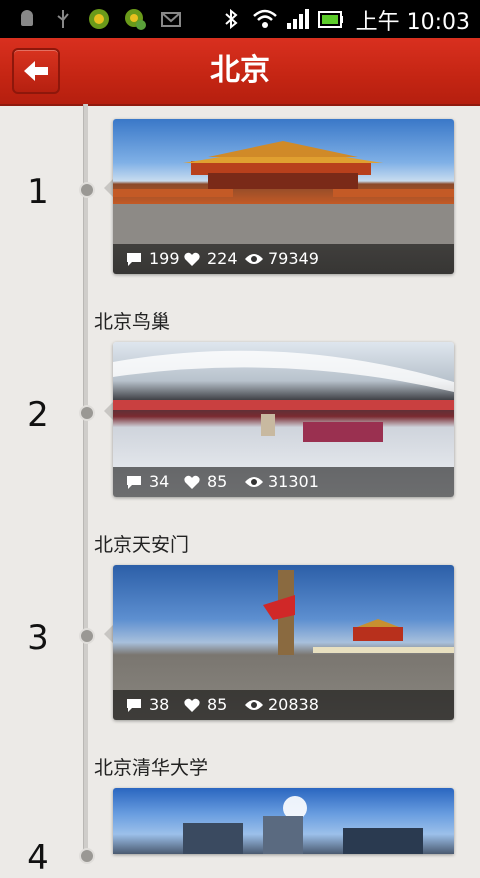 The image size is (480, 878). I want to click on wifi-icon, so click(265, 18).